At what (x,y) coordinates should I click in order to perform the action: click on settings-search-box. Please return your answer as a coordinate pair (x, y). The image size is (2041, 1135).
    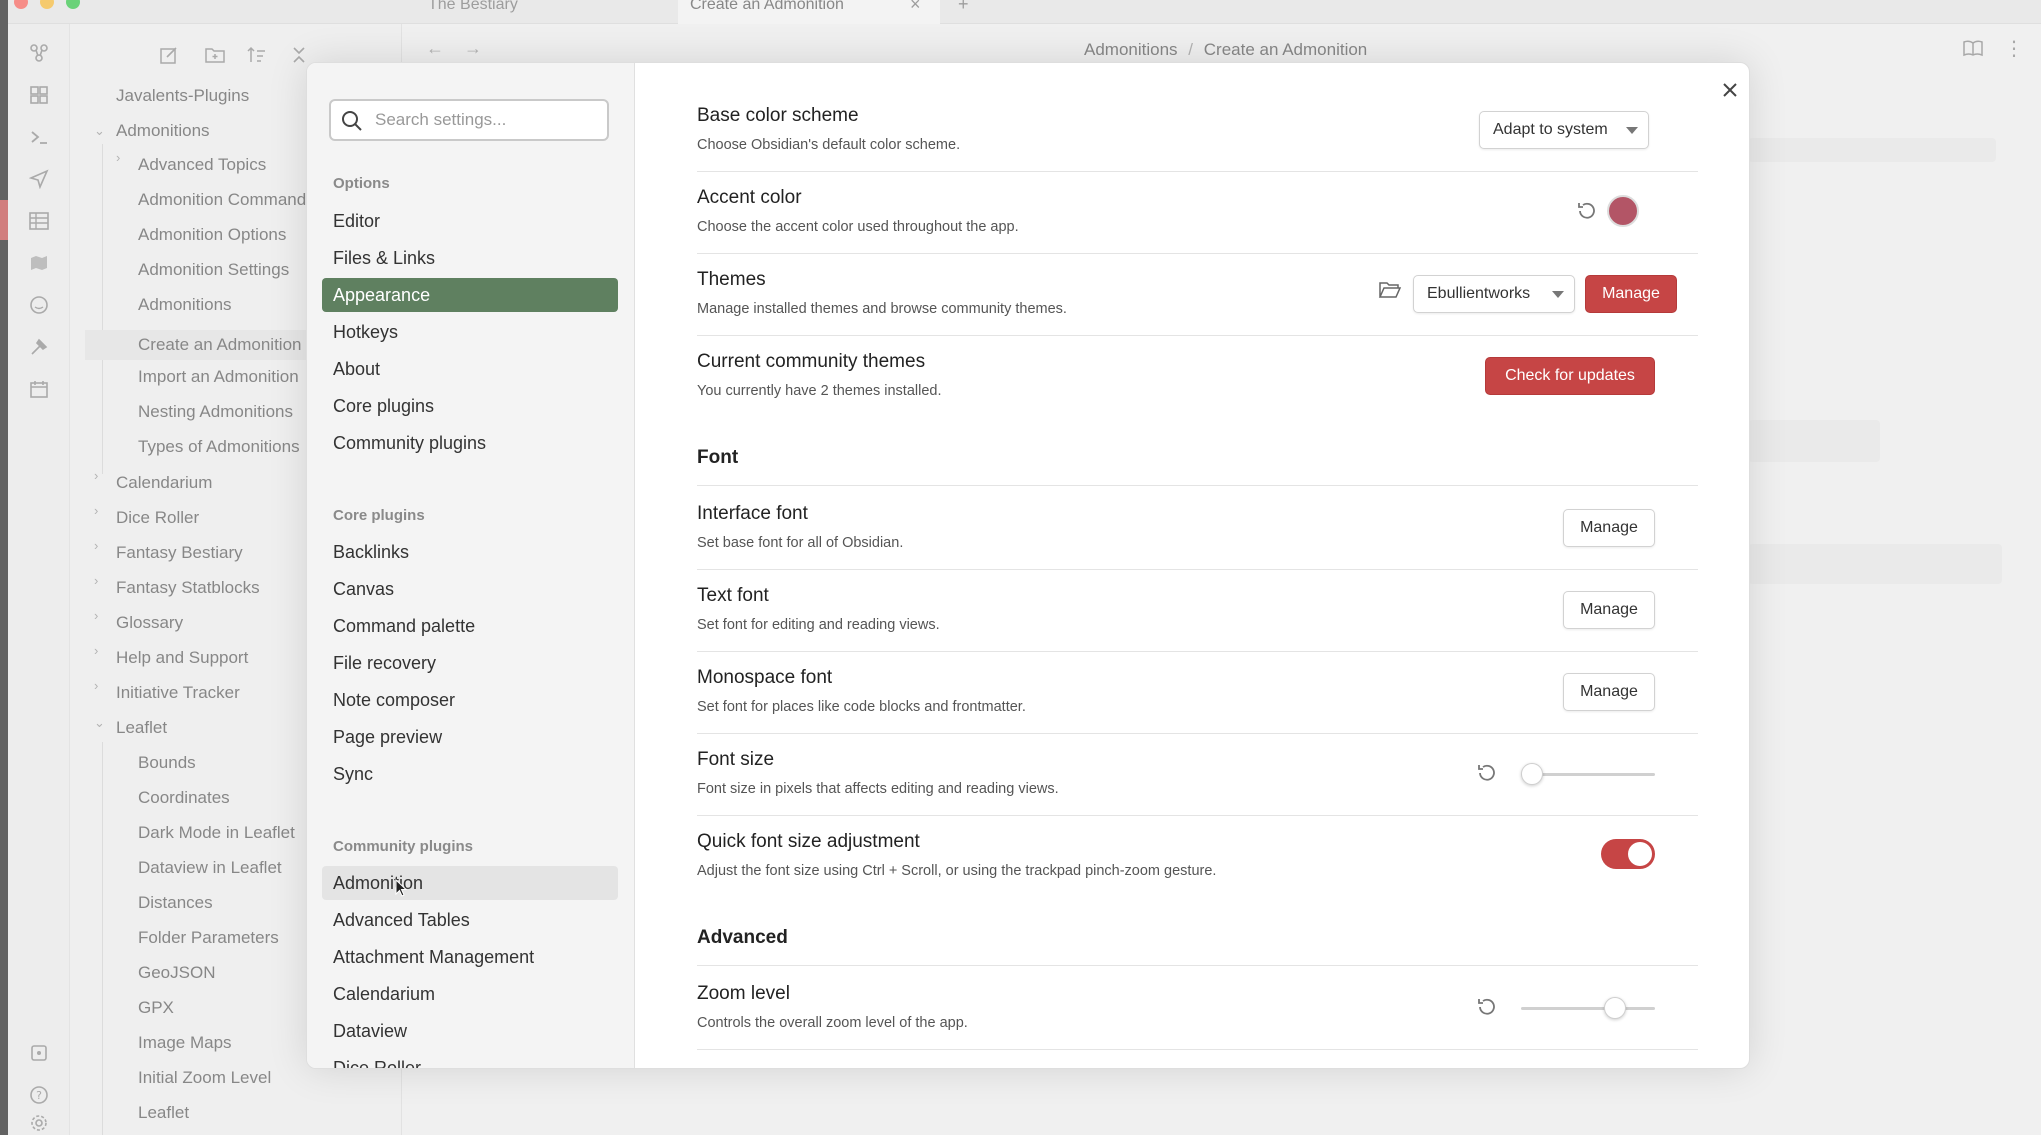
    Looking at the image, I should click on (469, 120).